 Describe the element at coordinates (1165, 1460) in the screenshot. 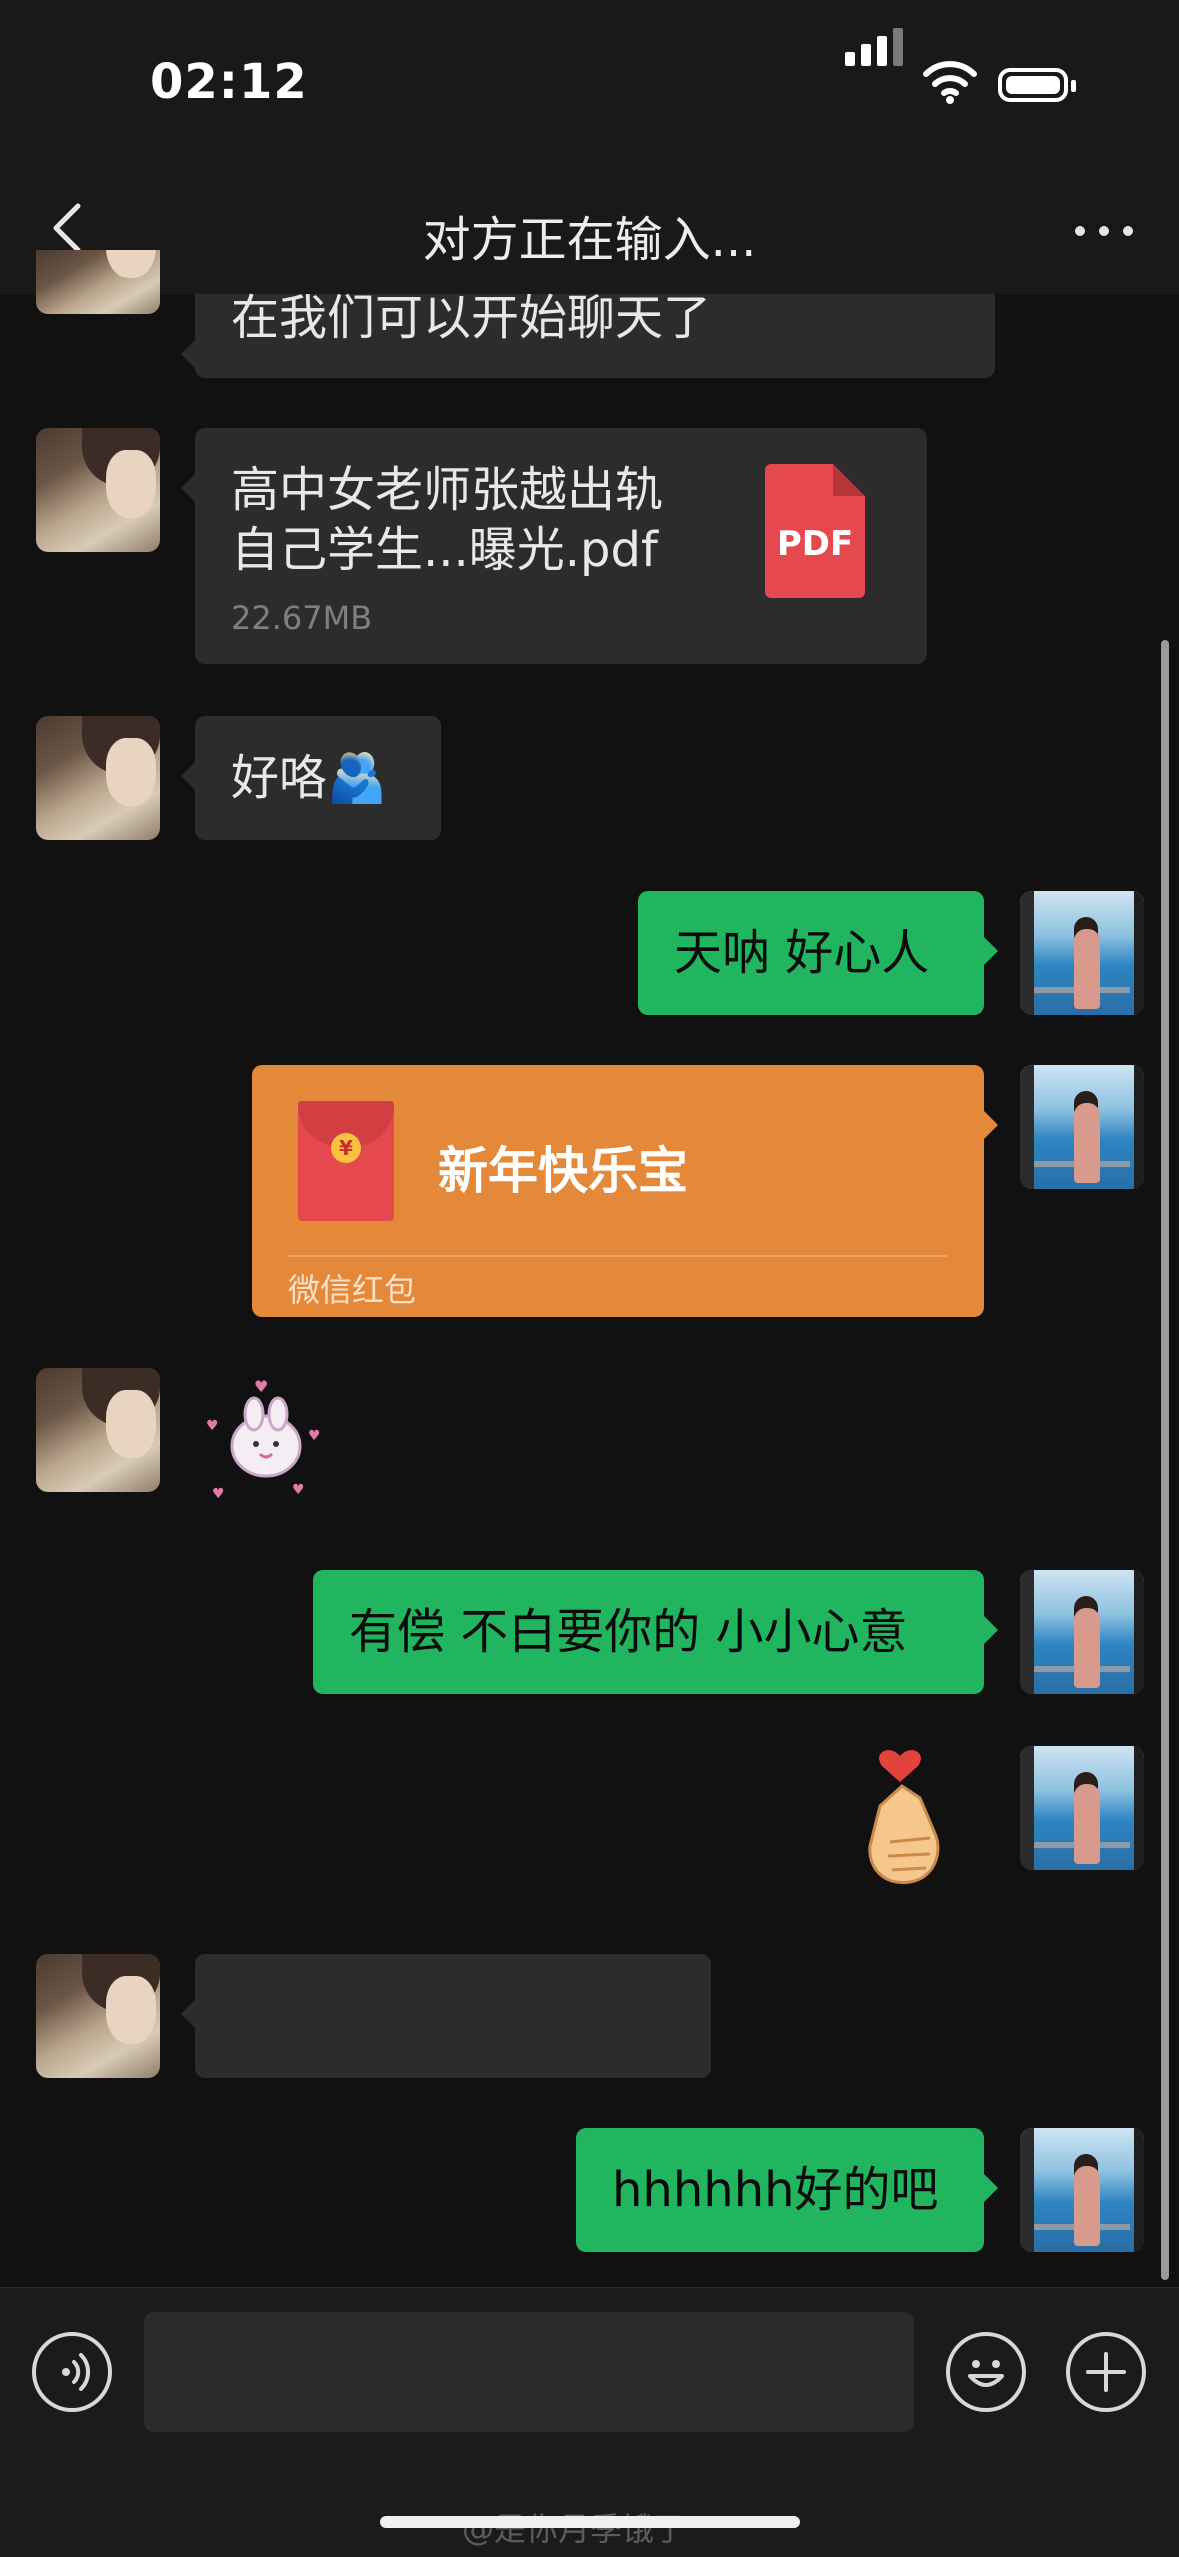

I see `scrollbar` at that location.